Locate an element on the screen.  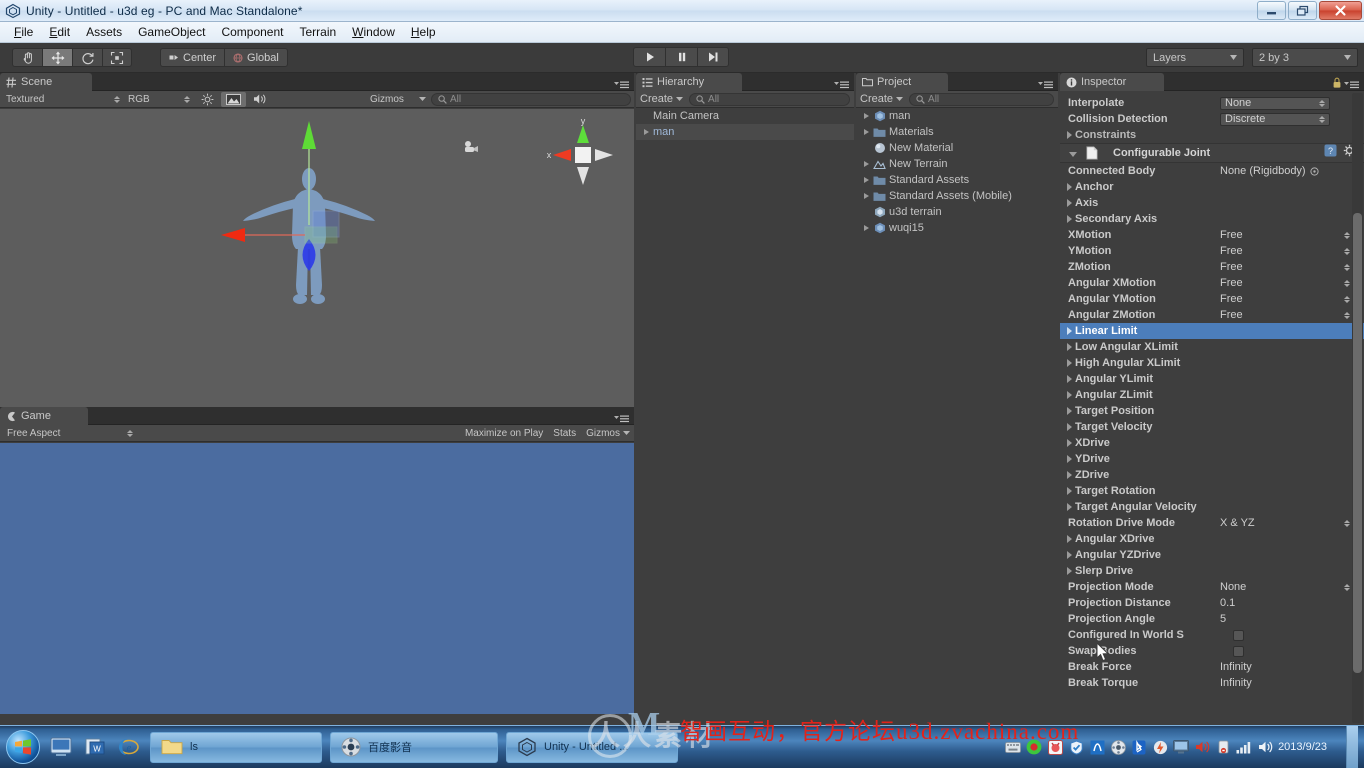
scene-axis-gizmo: y x is located at coordinates (585, 152).